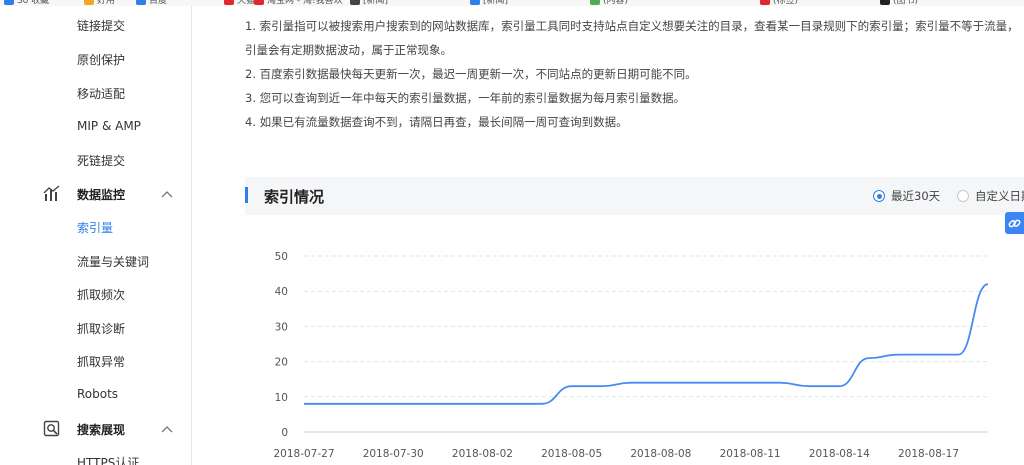 The width and height of the screenshot is (1024, 465). What do you see at coordinates (284, 433) in the screenshot?
I see `chart-y-tick-label: 0` at bounding box center [284, 433].